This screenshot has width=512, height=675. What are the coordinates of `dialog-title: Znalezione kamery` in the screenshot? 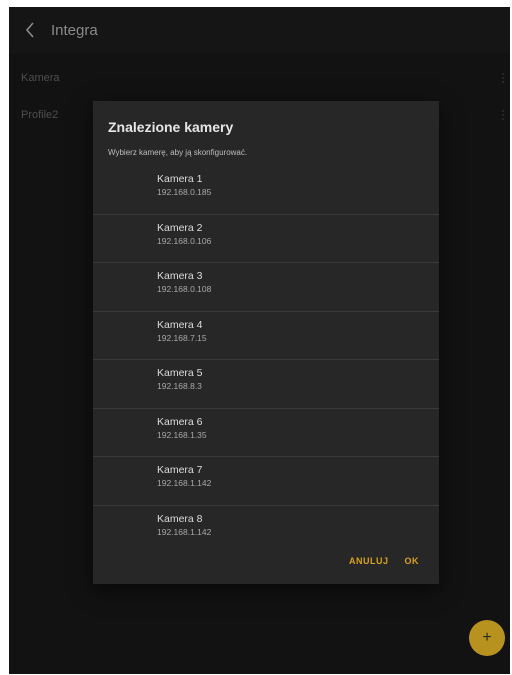 It's located at (171, 127).